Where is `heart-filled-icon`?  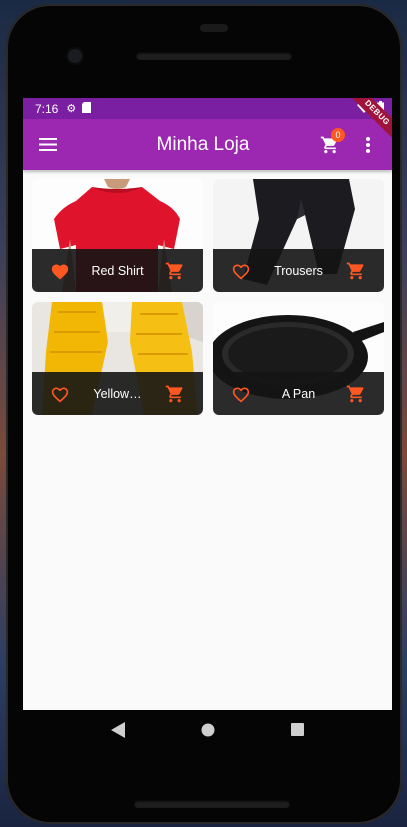 heart-filled-icon is located at coordinates (60, 271).